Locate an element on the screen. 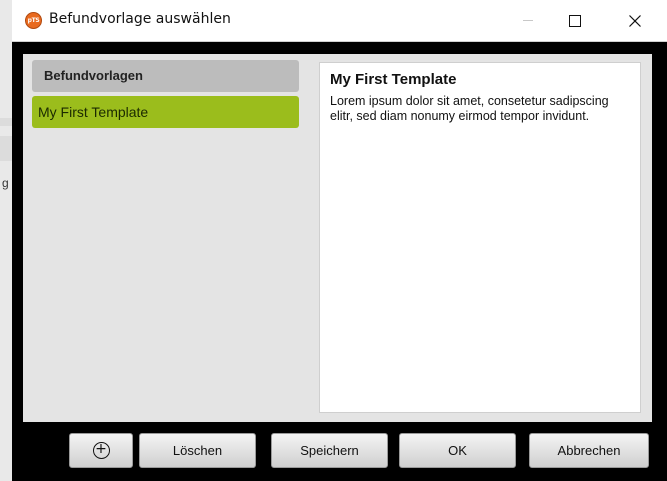 This screenshot has width=667, height=481. maximize-icon is located at coordinates (575, 20).